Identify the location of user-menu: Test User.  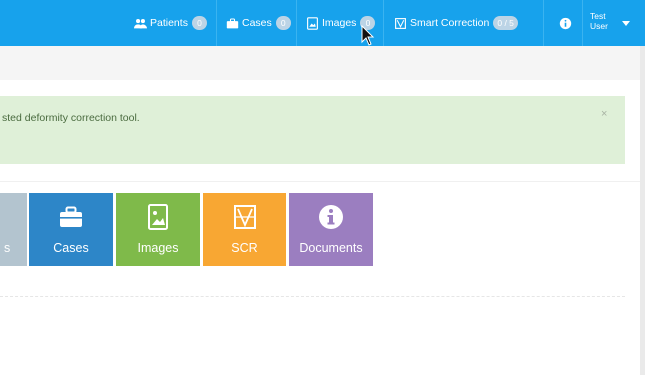
(599, 21).